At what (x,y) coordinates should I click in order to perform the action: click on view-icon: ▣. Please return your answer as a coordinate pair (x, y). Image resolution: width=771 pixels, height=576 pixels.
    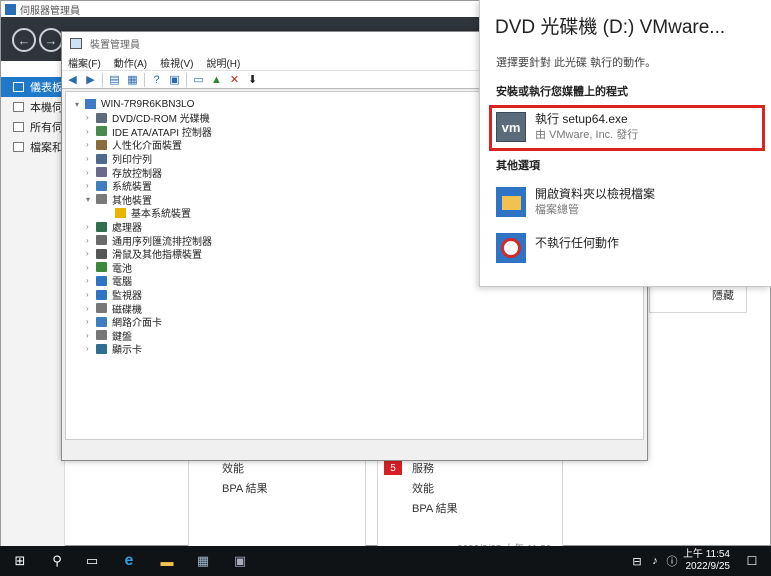
    Looking at the image, I should click on (174, 80).